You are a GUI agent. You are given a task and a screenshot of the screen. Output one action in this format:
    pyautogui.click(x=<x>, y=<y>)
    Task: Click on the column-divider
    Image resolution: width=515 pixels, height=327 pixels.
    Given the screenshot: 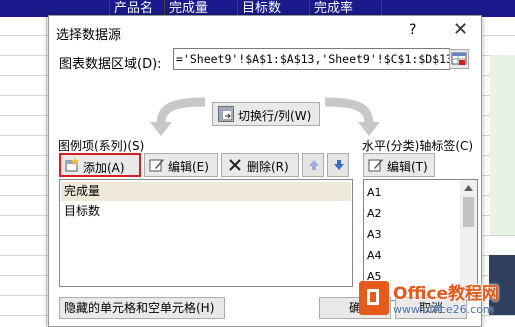 What is the action you would take?
    pyautogui.click(x=46, y=172)
    